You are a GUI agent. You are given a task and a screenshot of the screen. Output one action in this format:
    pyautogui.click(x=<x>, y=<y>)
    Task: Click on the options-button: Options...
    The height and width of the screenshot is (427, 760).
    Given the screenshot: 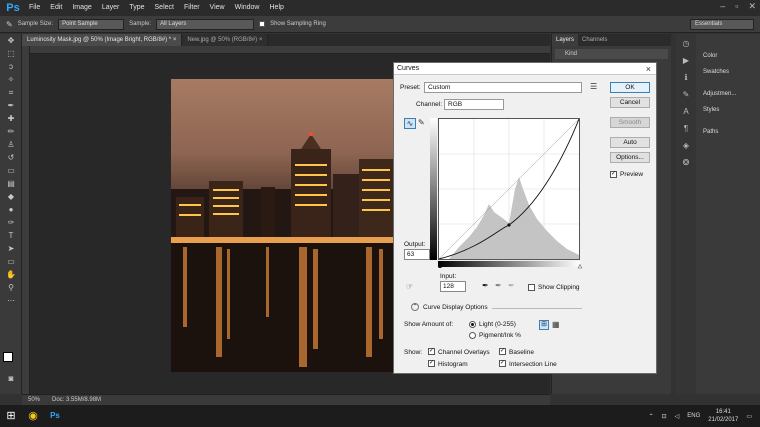 What is the action you would take?
    pyautogui.click(x=630, y=157)
    